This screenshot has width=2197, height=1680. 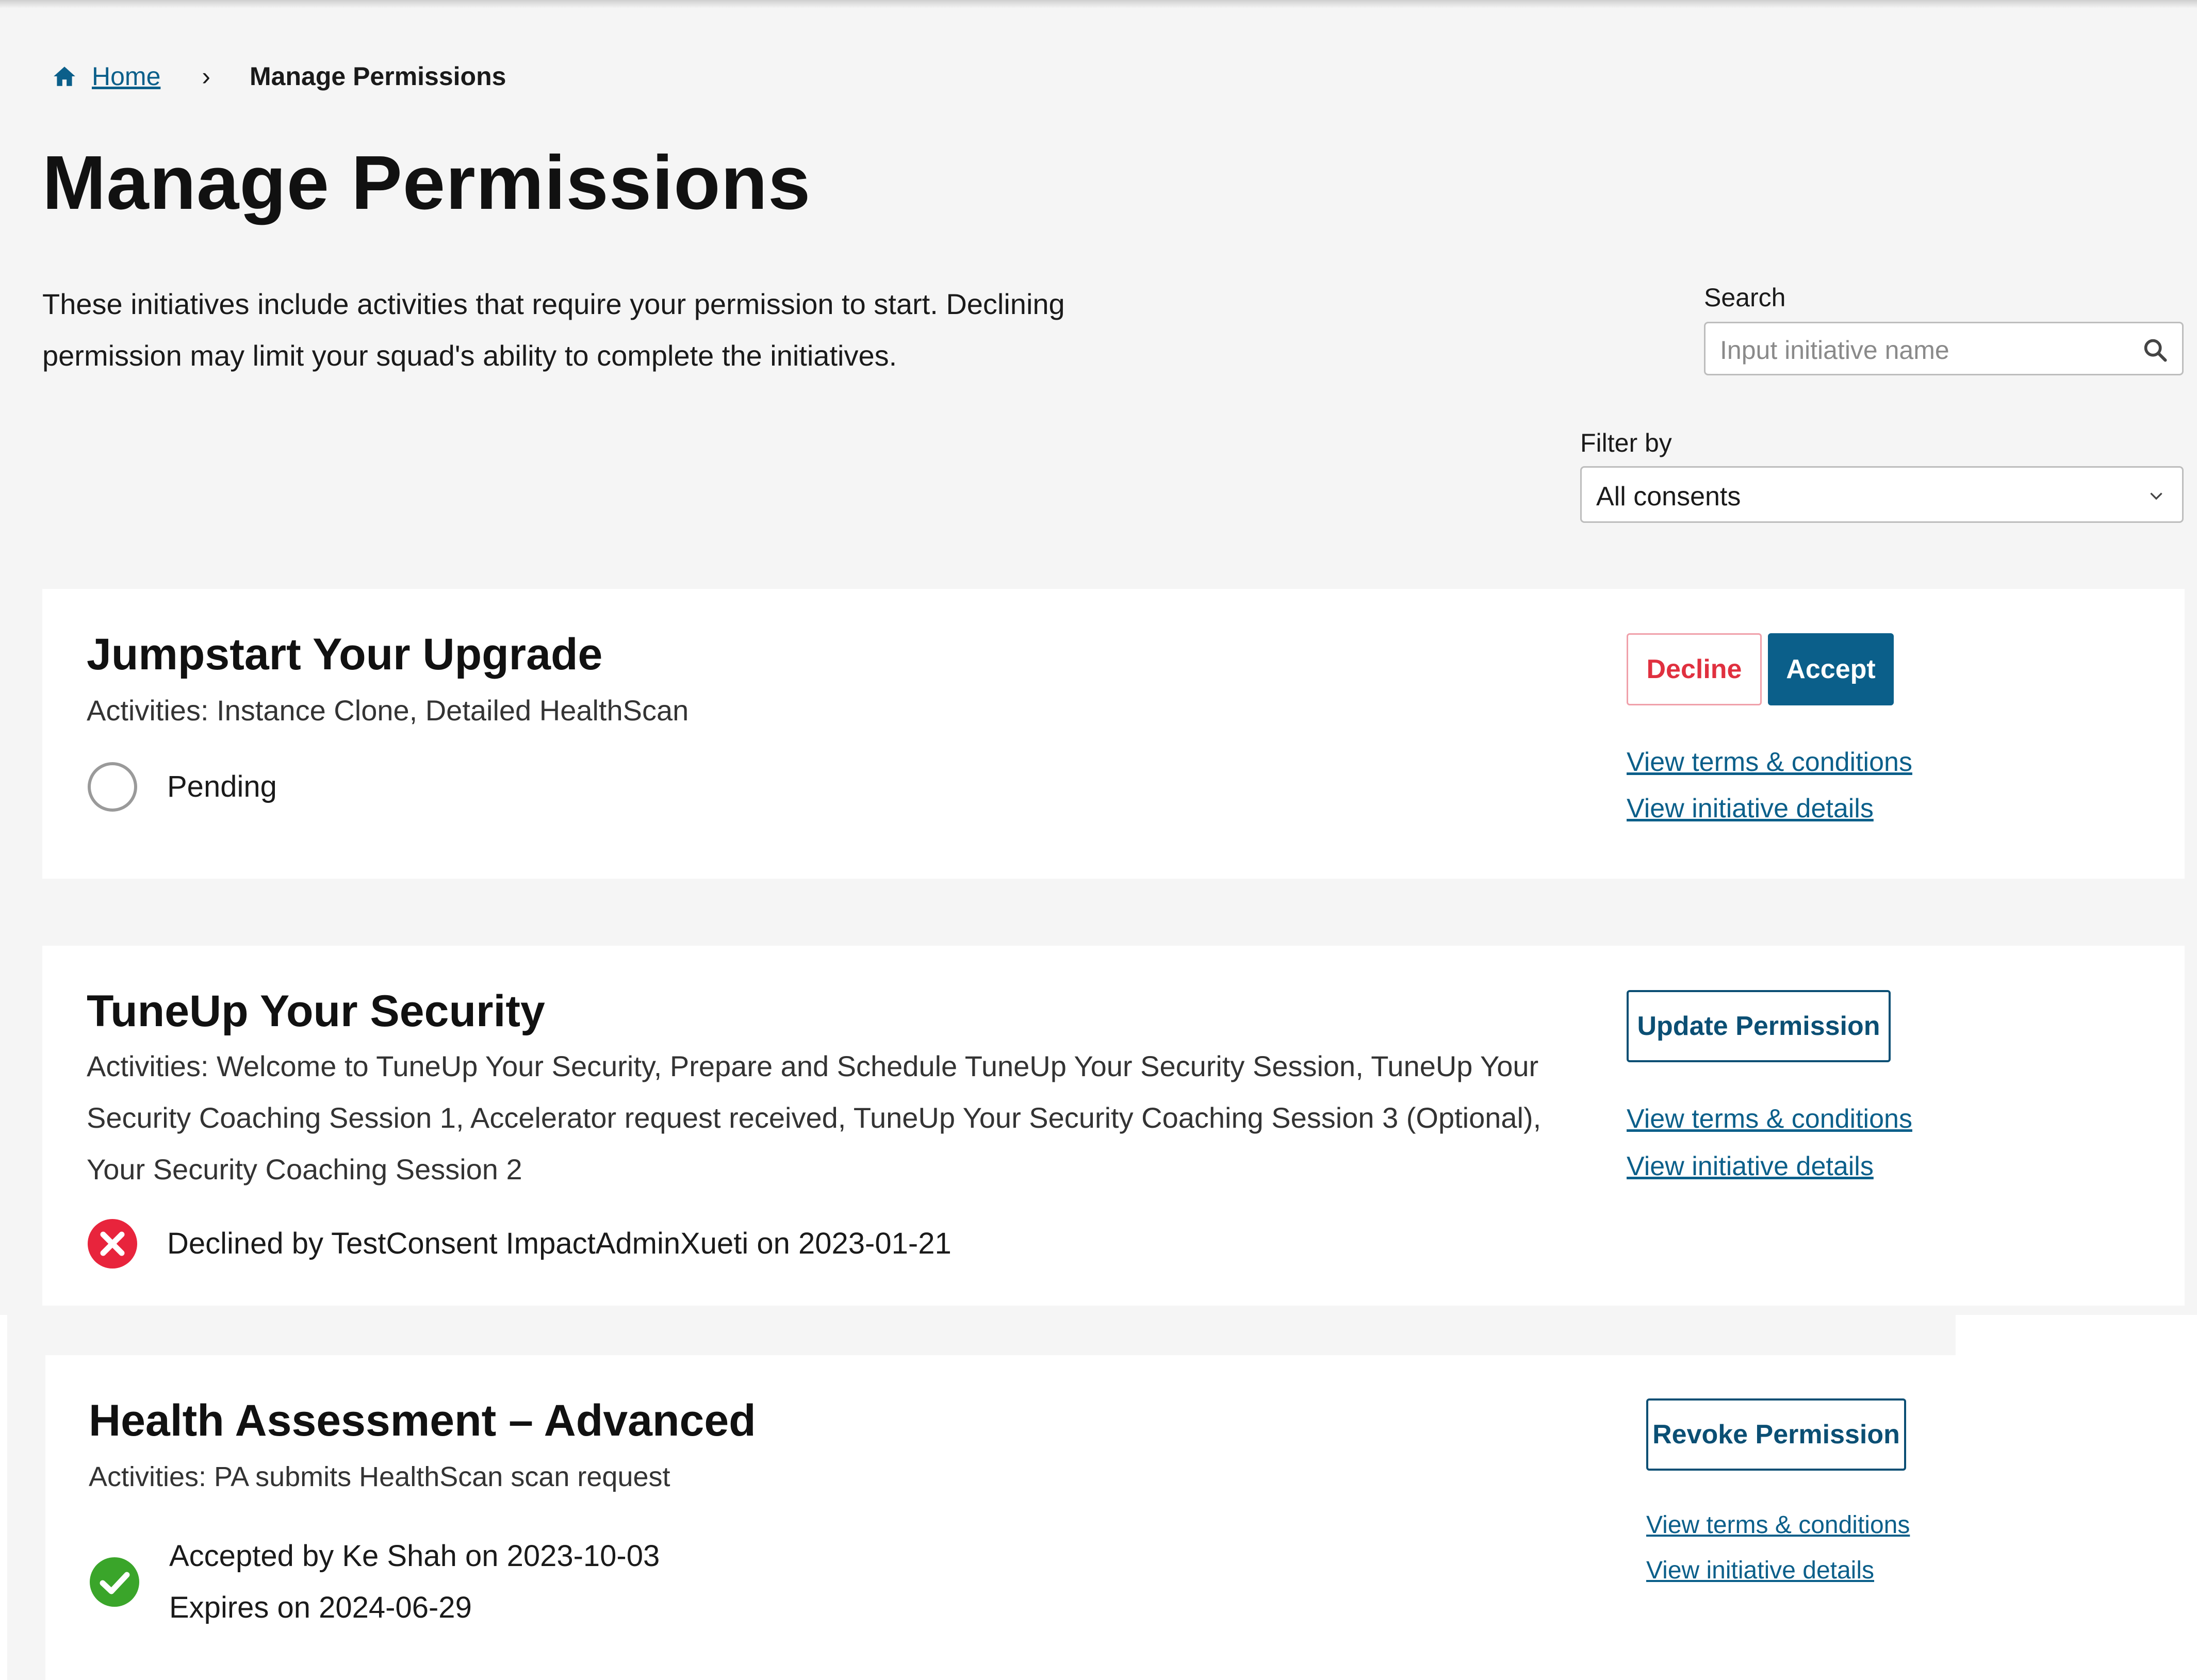 What do you see at coordinates (1882, 494) in the screenshot?
I see `filter-select: All consents` at bounding box center [1882, 494].